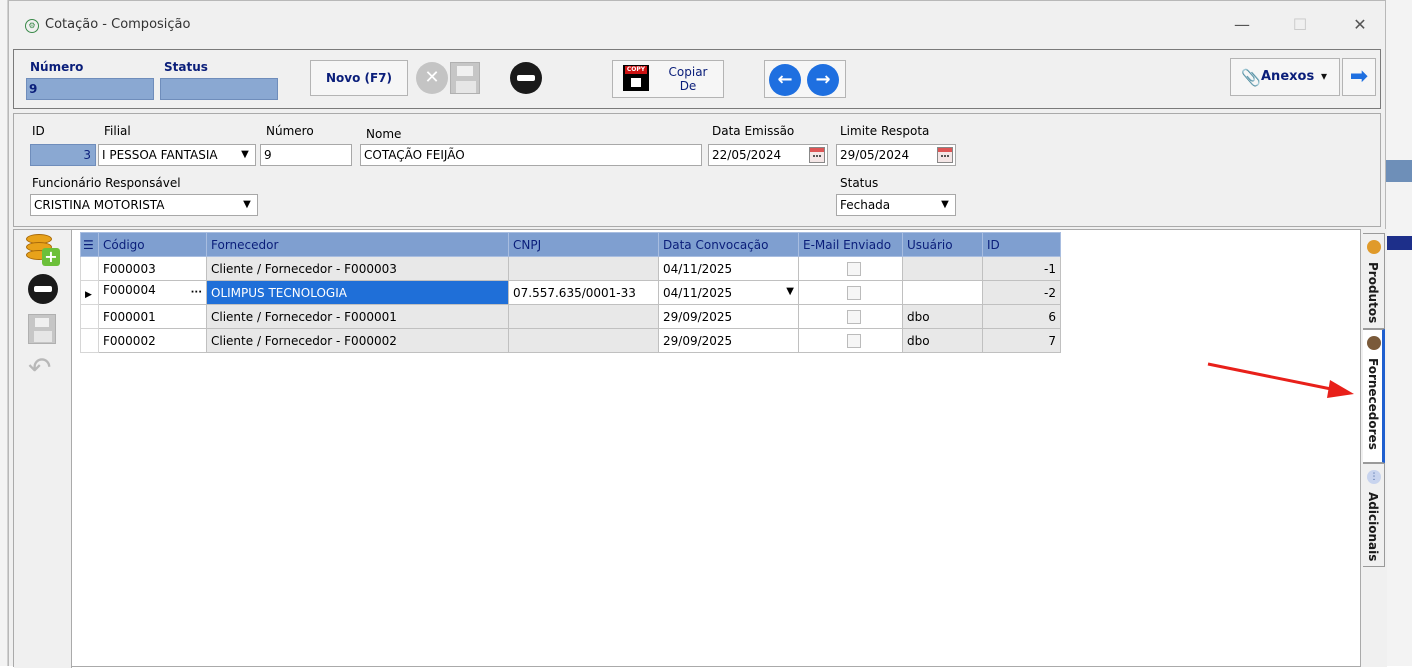  What do you see at coordinates (152, 316) in the screenshot?
I see `cell-codigo: F000001` at bounding box center [152, 316].